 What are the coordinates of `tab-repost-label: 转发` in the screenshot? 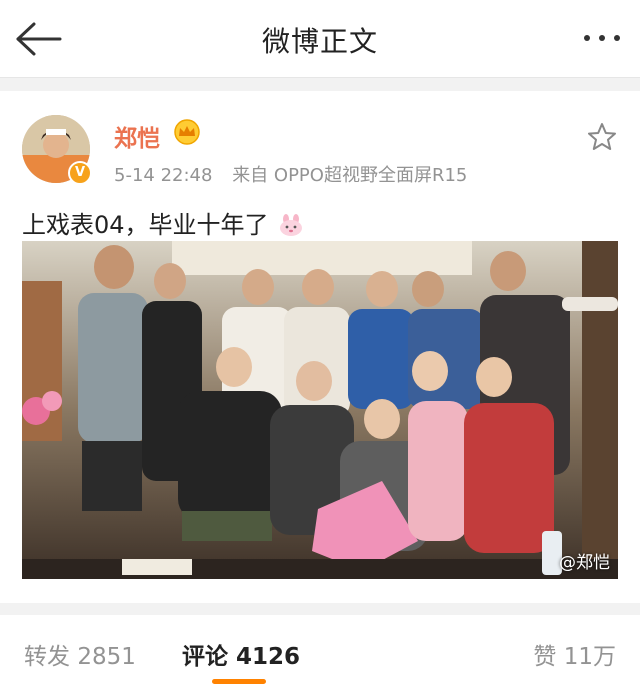 It's located at (47, 657).